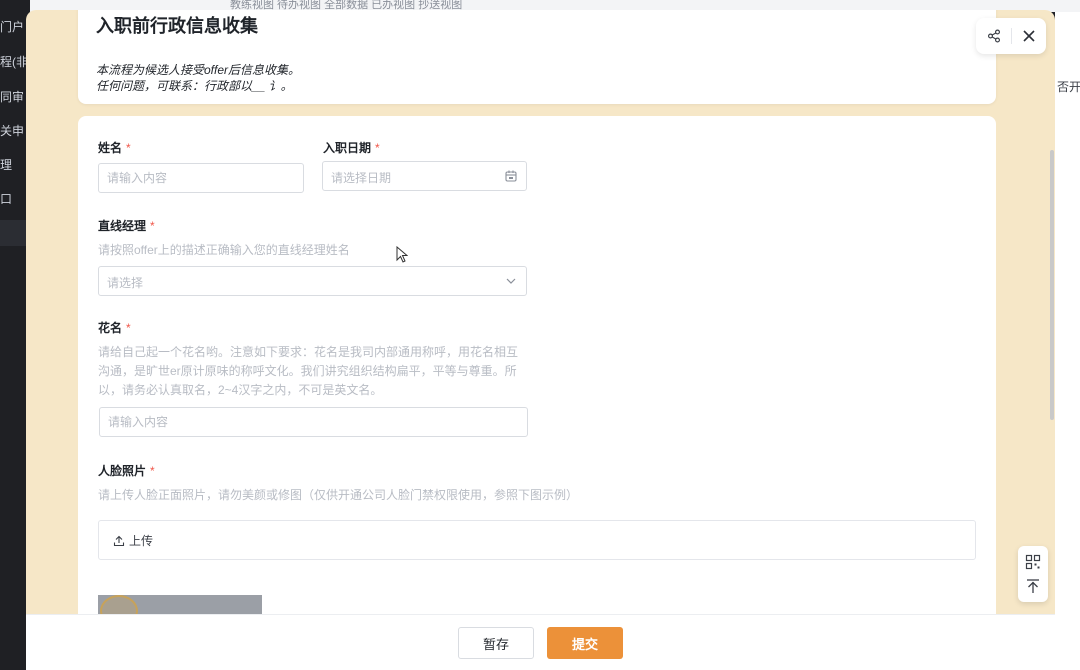 The height and width of the screenshot is (670, 1080). I want to click on nickname-input, so click(313, 422).